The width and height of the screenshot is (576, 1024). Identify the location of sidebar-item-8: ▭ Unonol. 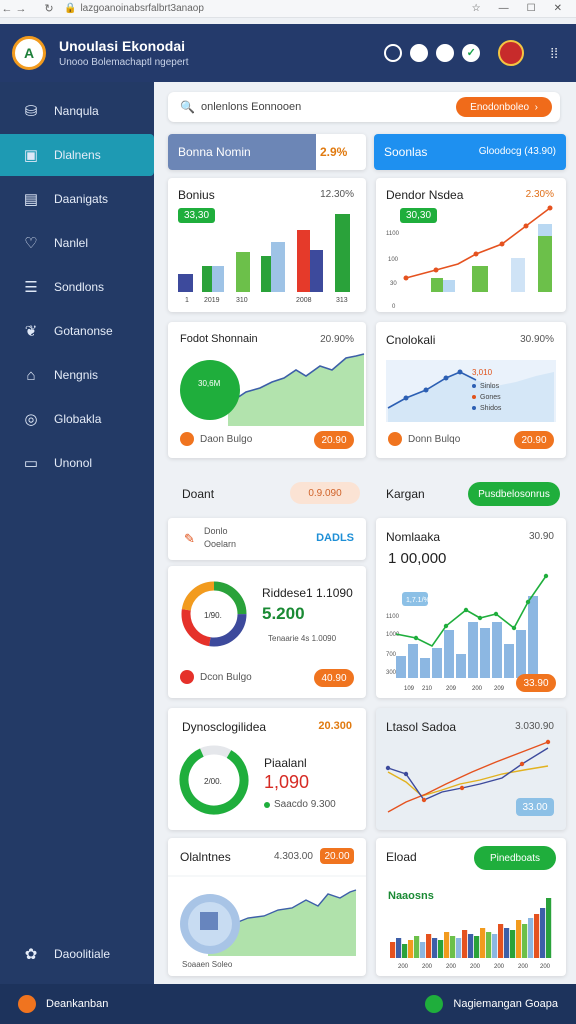
(77, 463).